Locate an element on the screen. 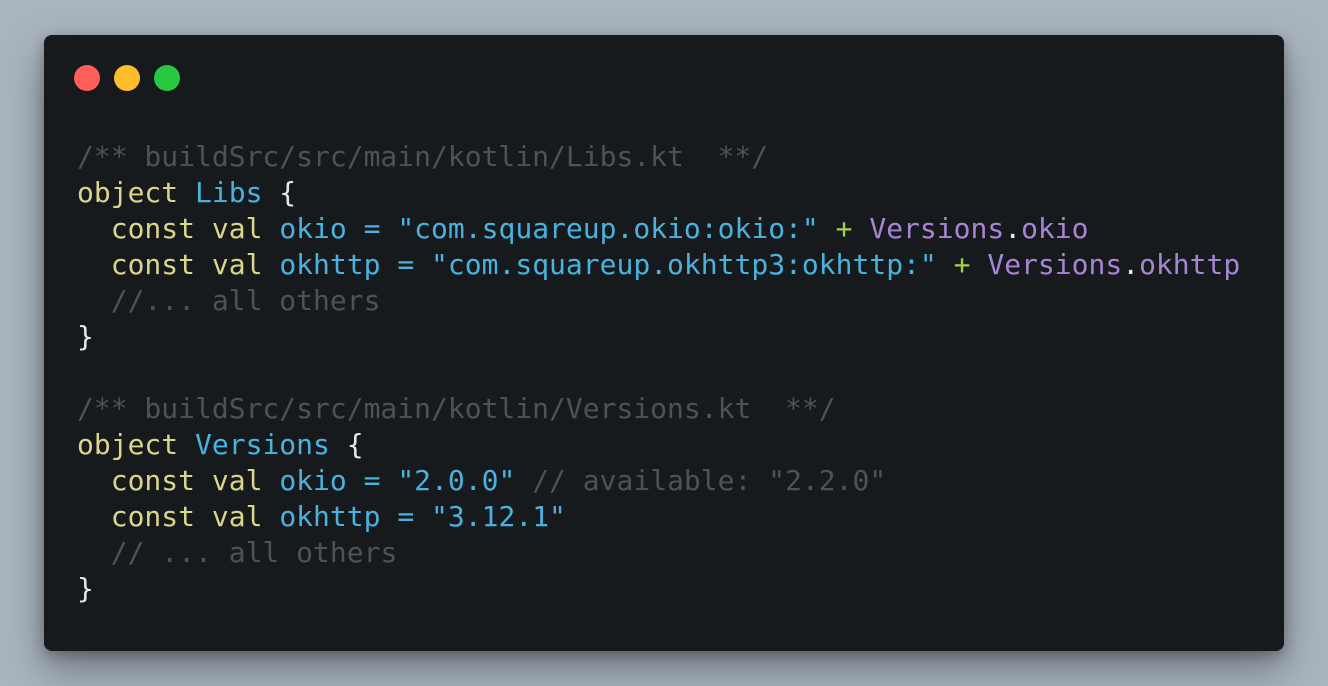 This screenshot has width=1328, height=686. comment-token: /** buildSrc/src/main/kotlin/Libs.kt **/ is located at coordinates (423, 156).